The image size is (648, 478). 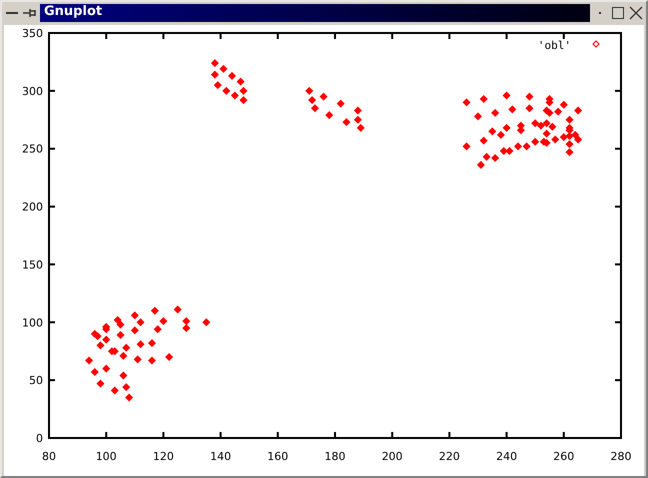 What do you see at coordinates (36, 381) in the screenshot?
I see `y-tick-label: 50` at bounding box center [36, 381].